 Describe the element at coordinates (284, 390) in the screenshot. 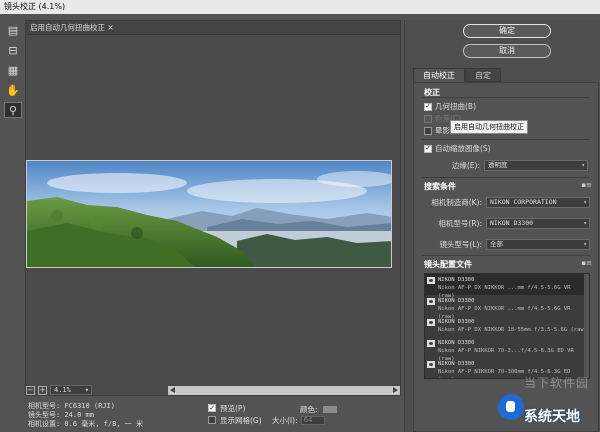

I see `horizontal-scrollbar` at that location.